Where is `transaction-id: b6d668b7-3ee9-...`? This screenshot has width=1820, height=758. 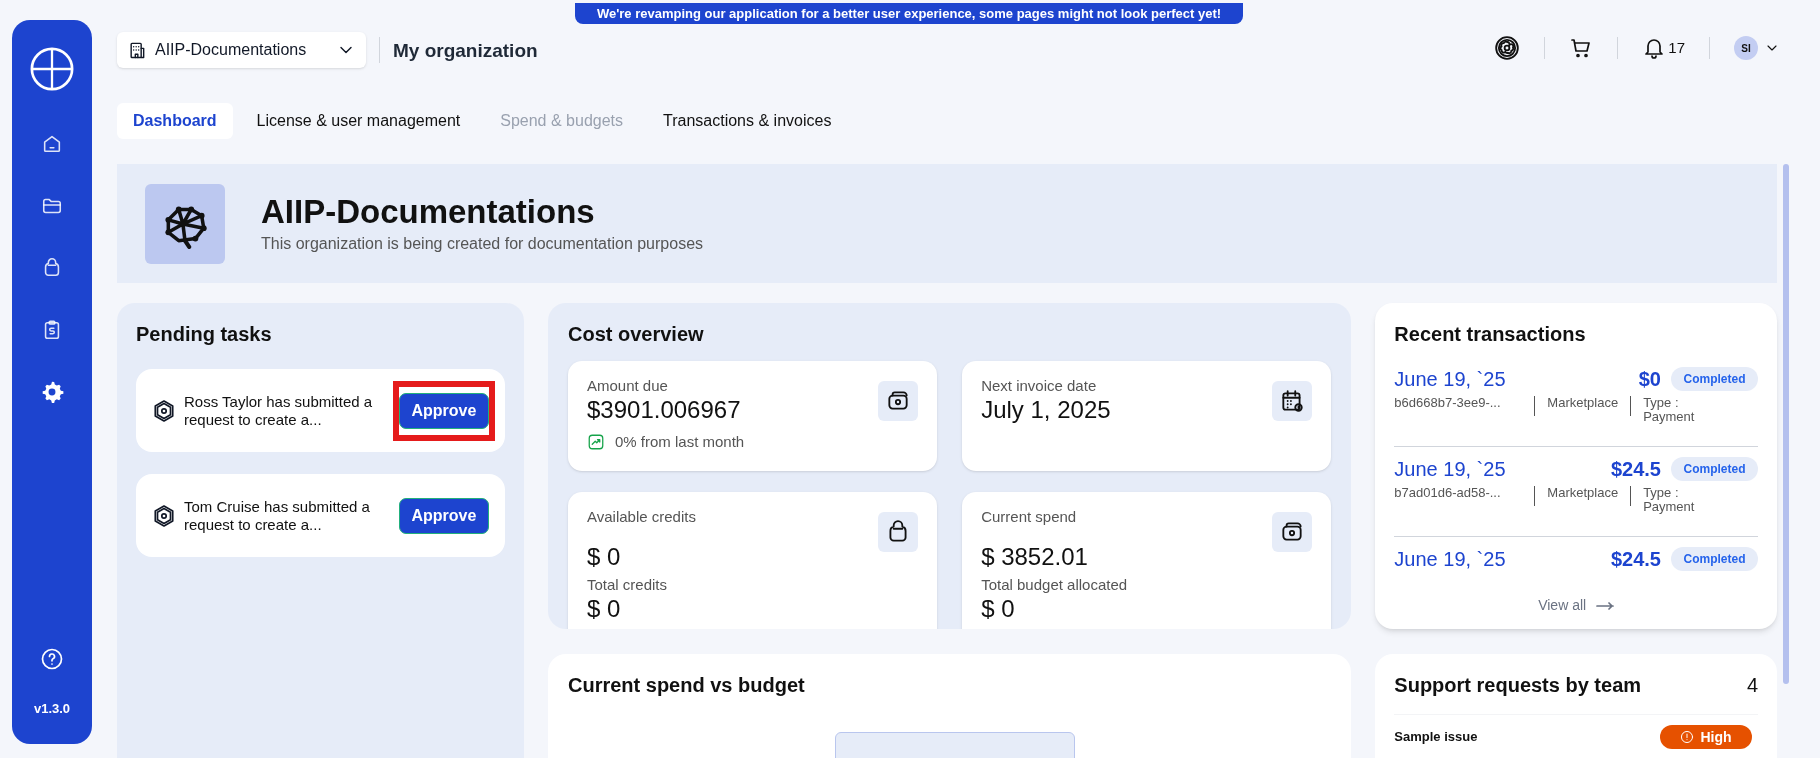
transaction-id: b6d668b7-3ee9-... is located at coordinates (1448, 403).